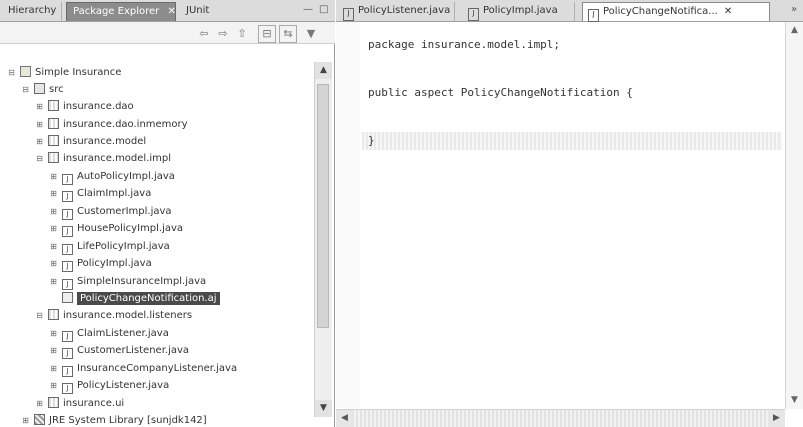 Image resolution: width=803 pixels, height=427 pixels. Describe the element at coordinates (210, 11) in the screenshot. I see `tab-junit: JUnit` at that location.